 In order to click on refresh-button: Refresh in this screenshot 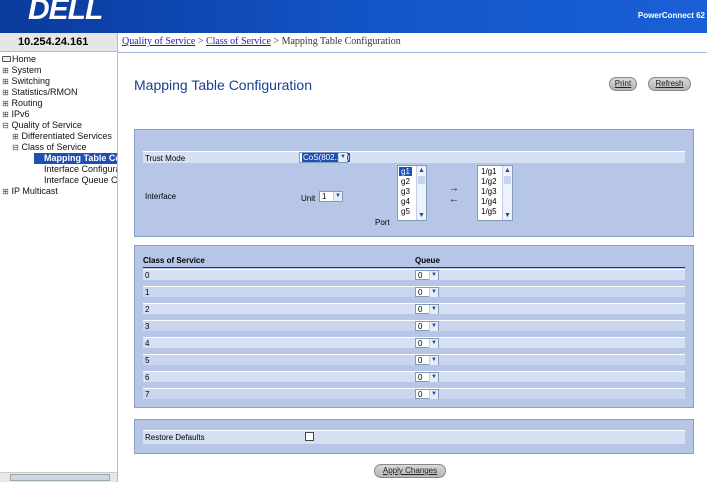, I will do `click(669, 84)`.